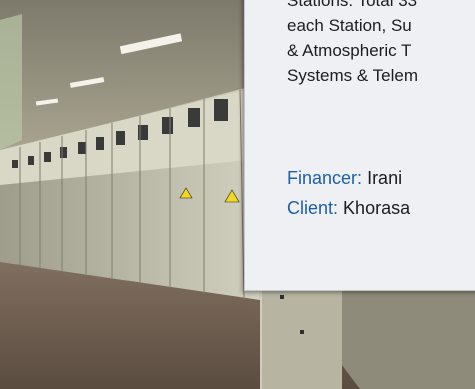  I want to click on description-line: & Atmospheric T, so click(349, 50).